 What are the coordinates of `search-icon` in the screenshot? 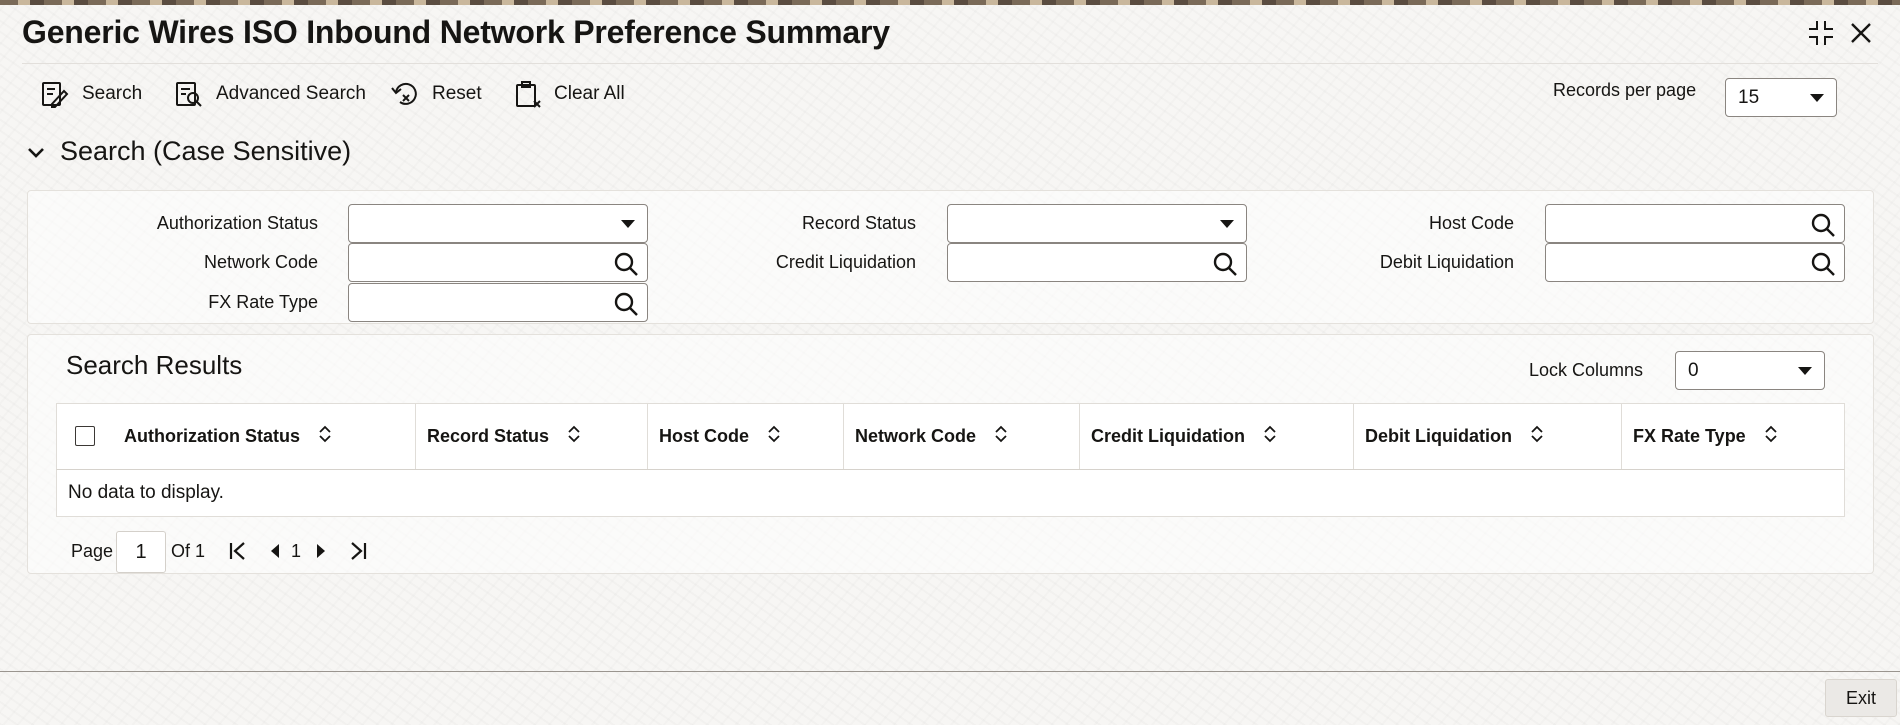 It's located at (55, 94).